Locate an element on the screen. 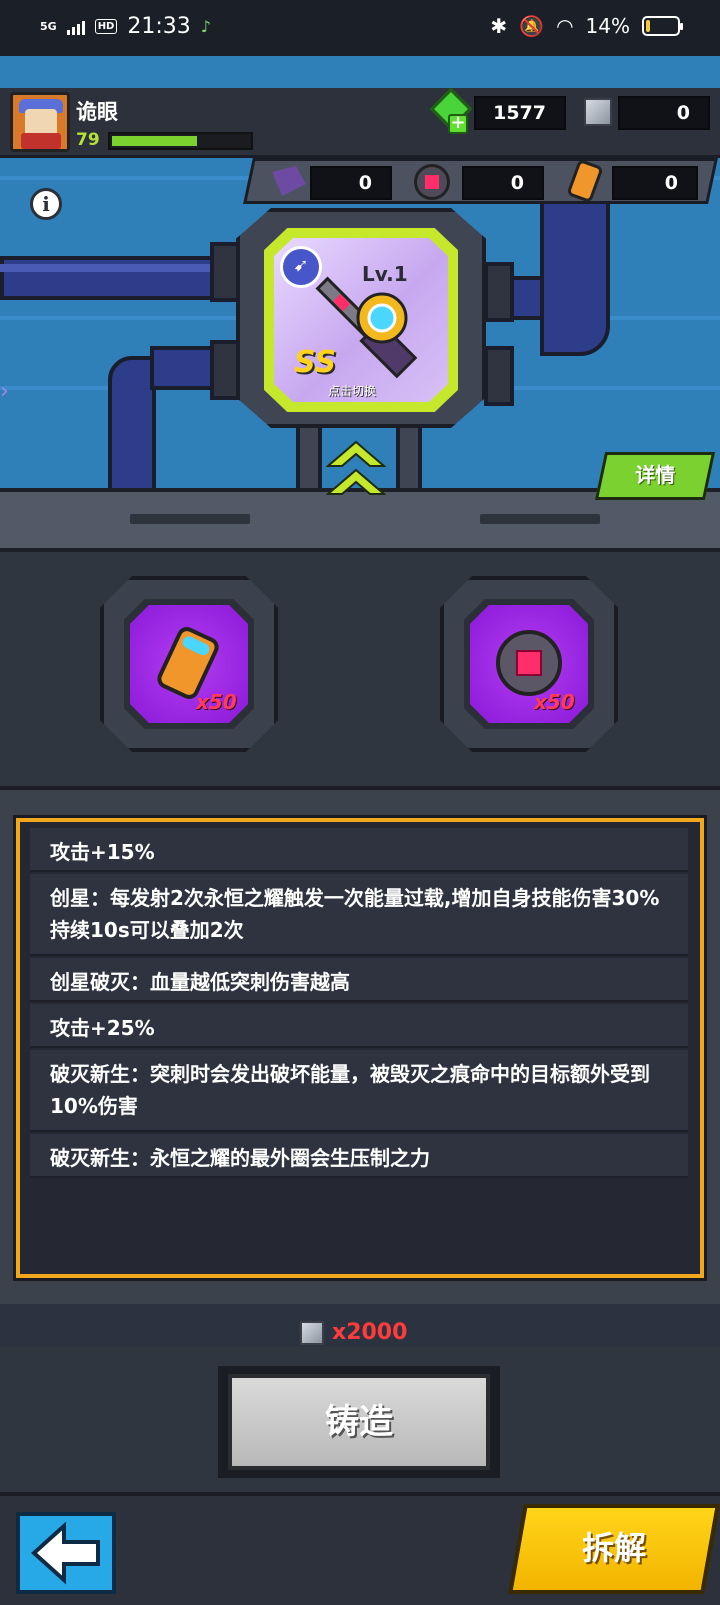 The image size is (720, 1605). wifi-icon: ◠ is located at coordinates (565, 26).